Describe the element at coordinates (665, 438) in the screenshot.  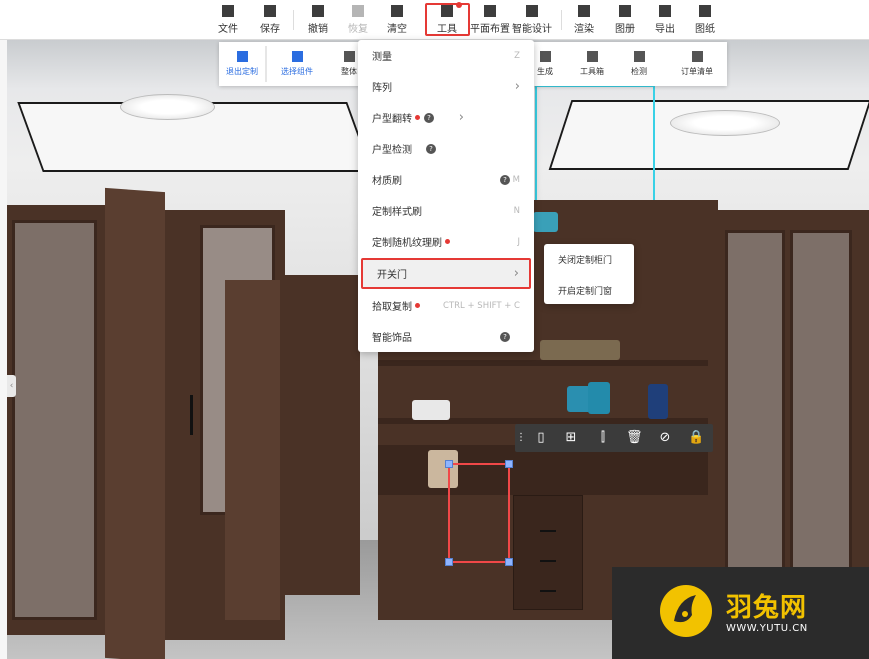
I see `hide-icon: ⊘` at that location.